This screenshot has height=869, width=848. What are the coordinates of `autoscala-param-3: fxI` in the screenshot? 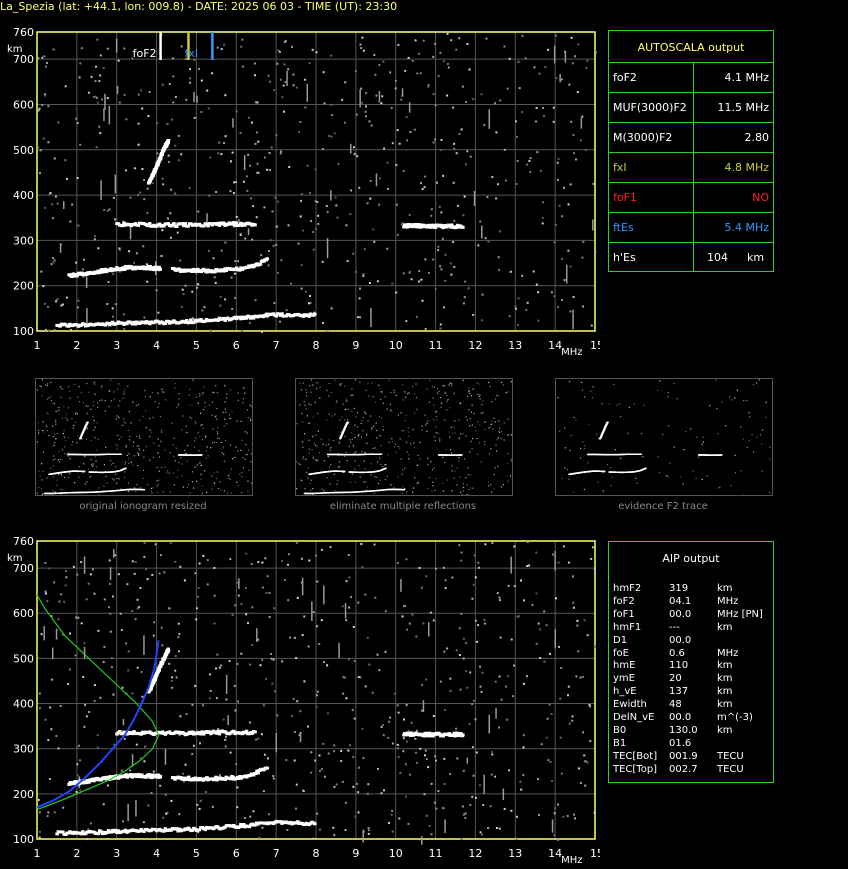 It's located at (620, 167).